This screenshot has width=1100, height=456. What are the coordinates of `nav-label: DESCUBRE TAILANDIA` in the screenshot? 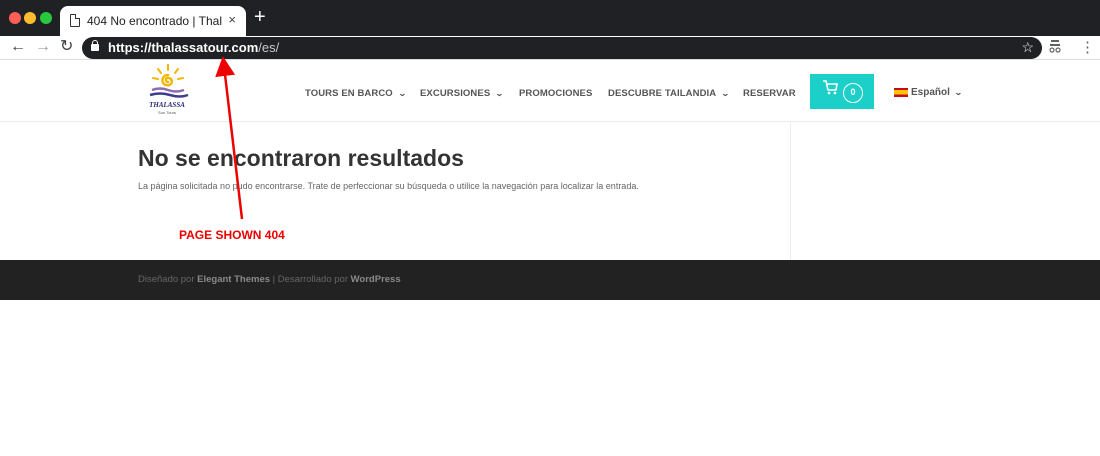 It's located at (662, 93).